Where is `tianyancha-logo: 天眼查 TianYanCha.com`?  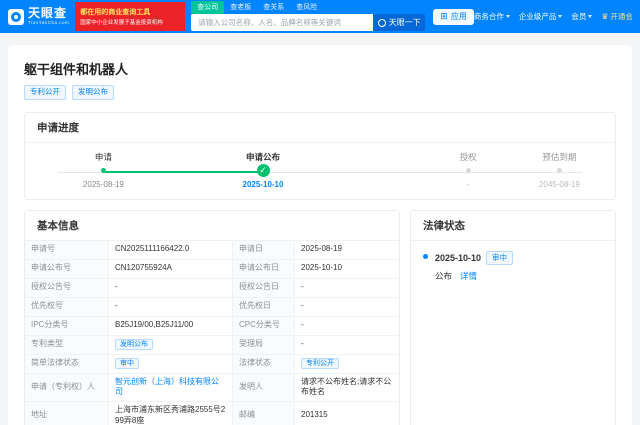 tianyancha-logo: 天眼查 TianYanCha.com is located at coordinates (38, 16).